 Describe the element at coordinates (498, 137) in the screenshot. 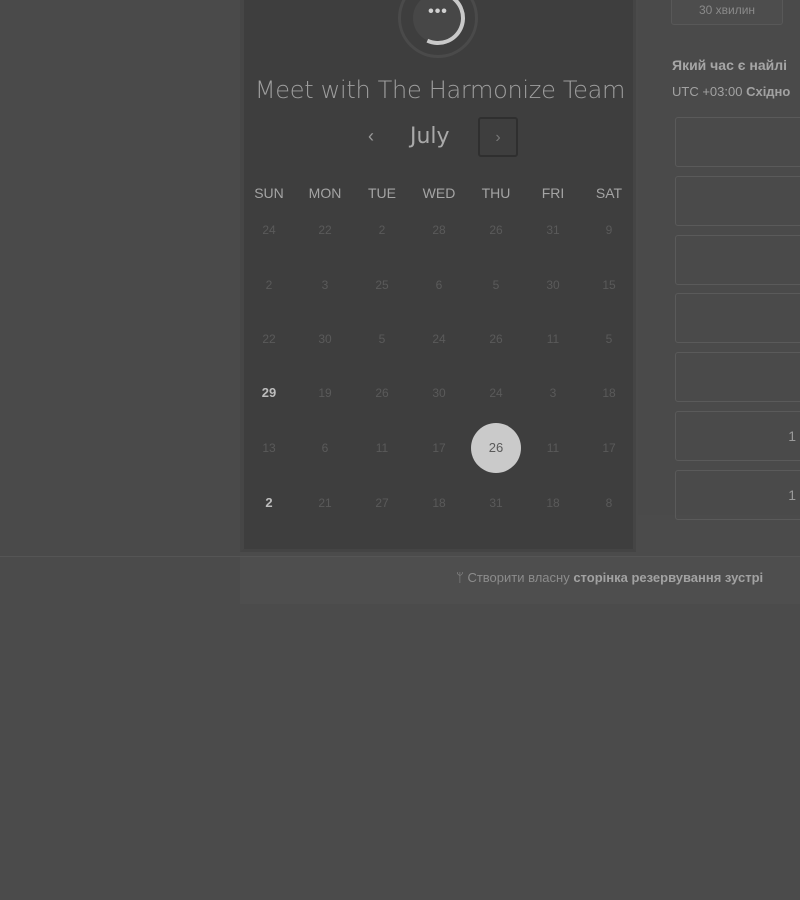

I see `chevron-right-icon: ›` at that location.